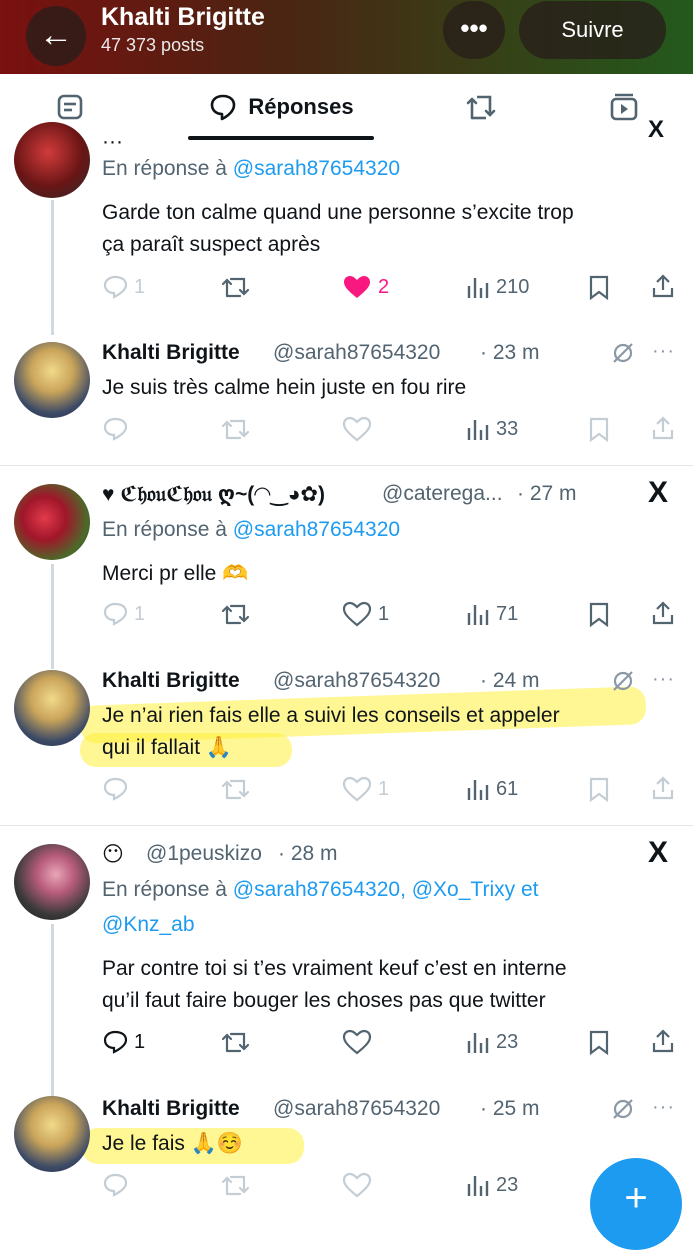 The width and height of the screenshot is (693, 1250). What do you see at coordinates (223, 107) in the screenshot?
I see `reply-bubble-icon` at bounding box center [223, 107].